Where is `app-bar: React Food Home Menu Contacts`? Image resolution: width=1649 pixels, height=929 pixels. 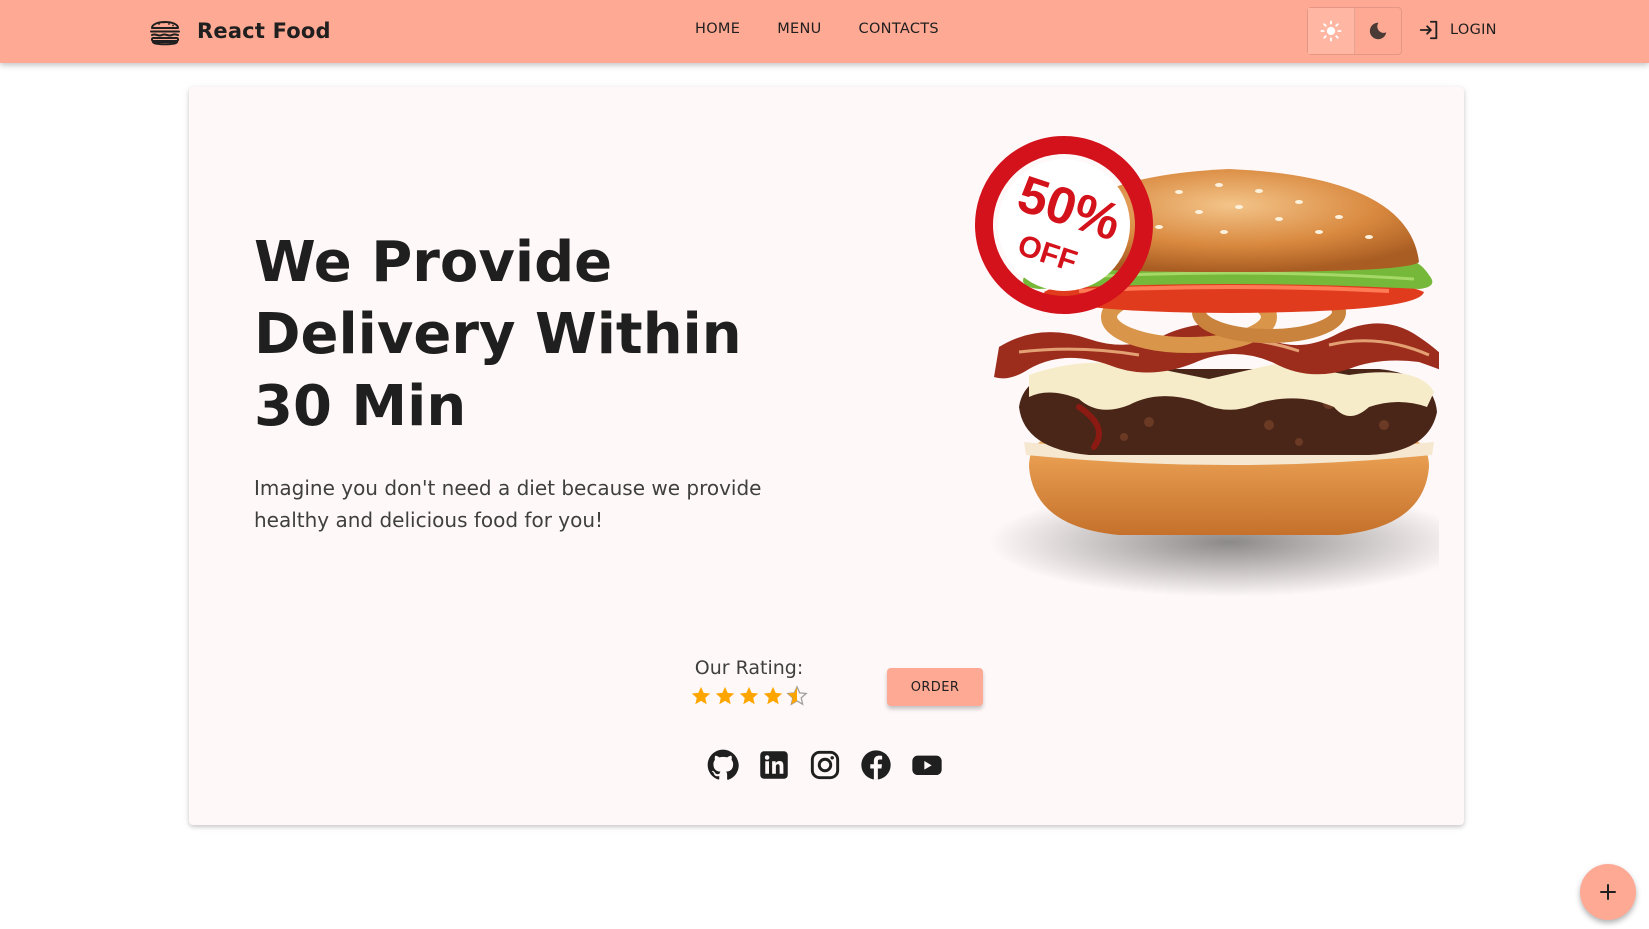 app-bar: React Food Home Menu Contacts is located at coordinates (824, 31).